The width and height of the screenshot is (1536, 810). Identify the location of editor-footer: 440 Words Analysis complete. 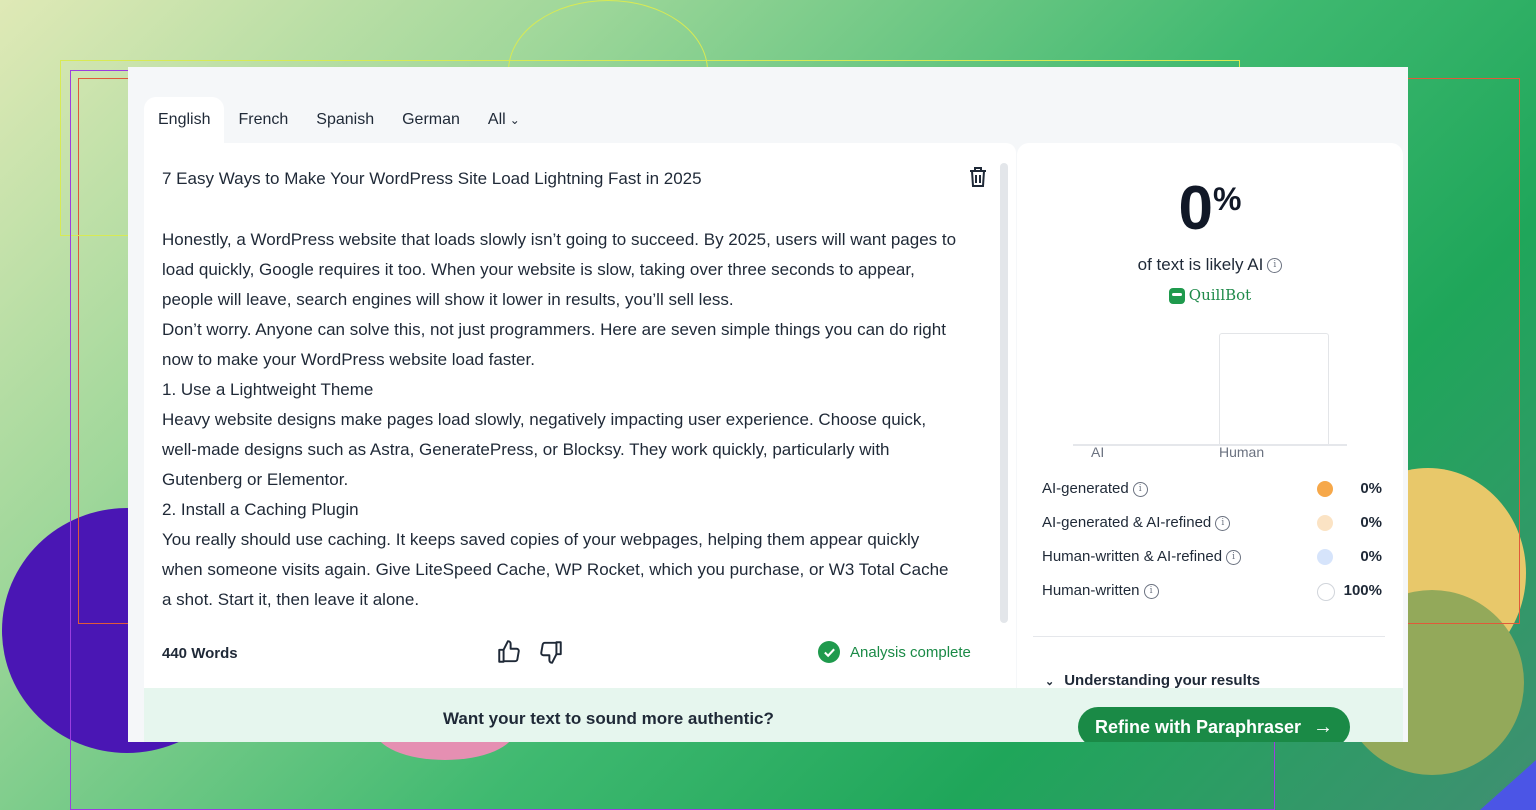
(580, 655).